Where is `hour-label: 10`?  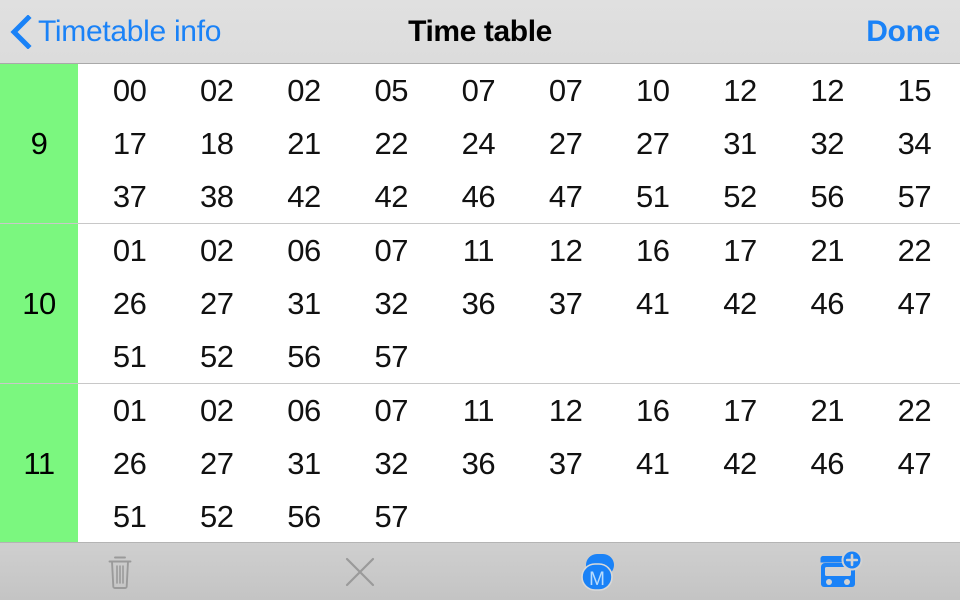
hour-label: 10 is located at coordinates (39, 303).